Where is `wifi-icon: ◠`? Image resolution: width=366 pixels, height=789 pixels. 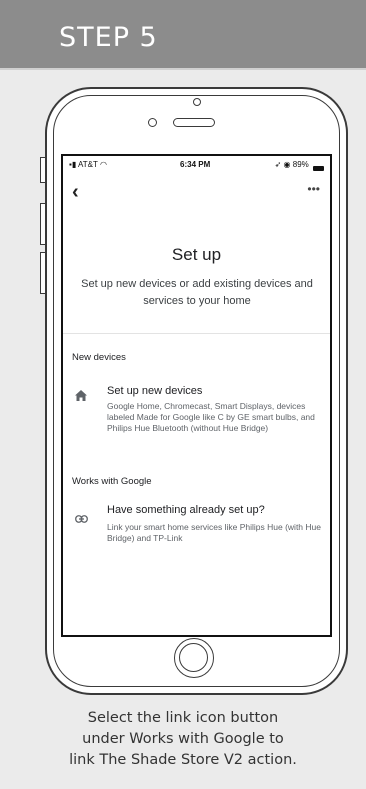
wifi-icon: ◠ is located at coordinates (103, 164).